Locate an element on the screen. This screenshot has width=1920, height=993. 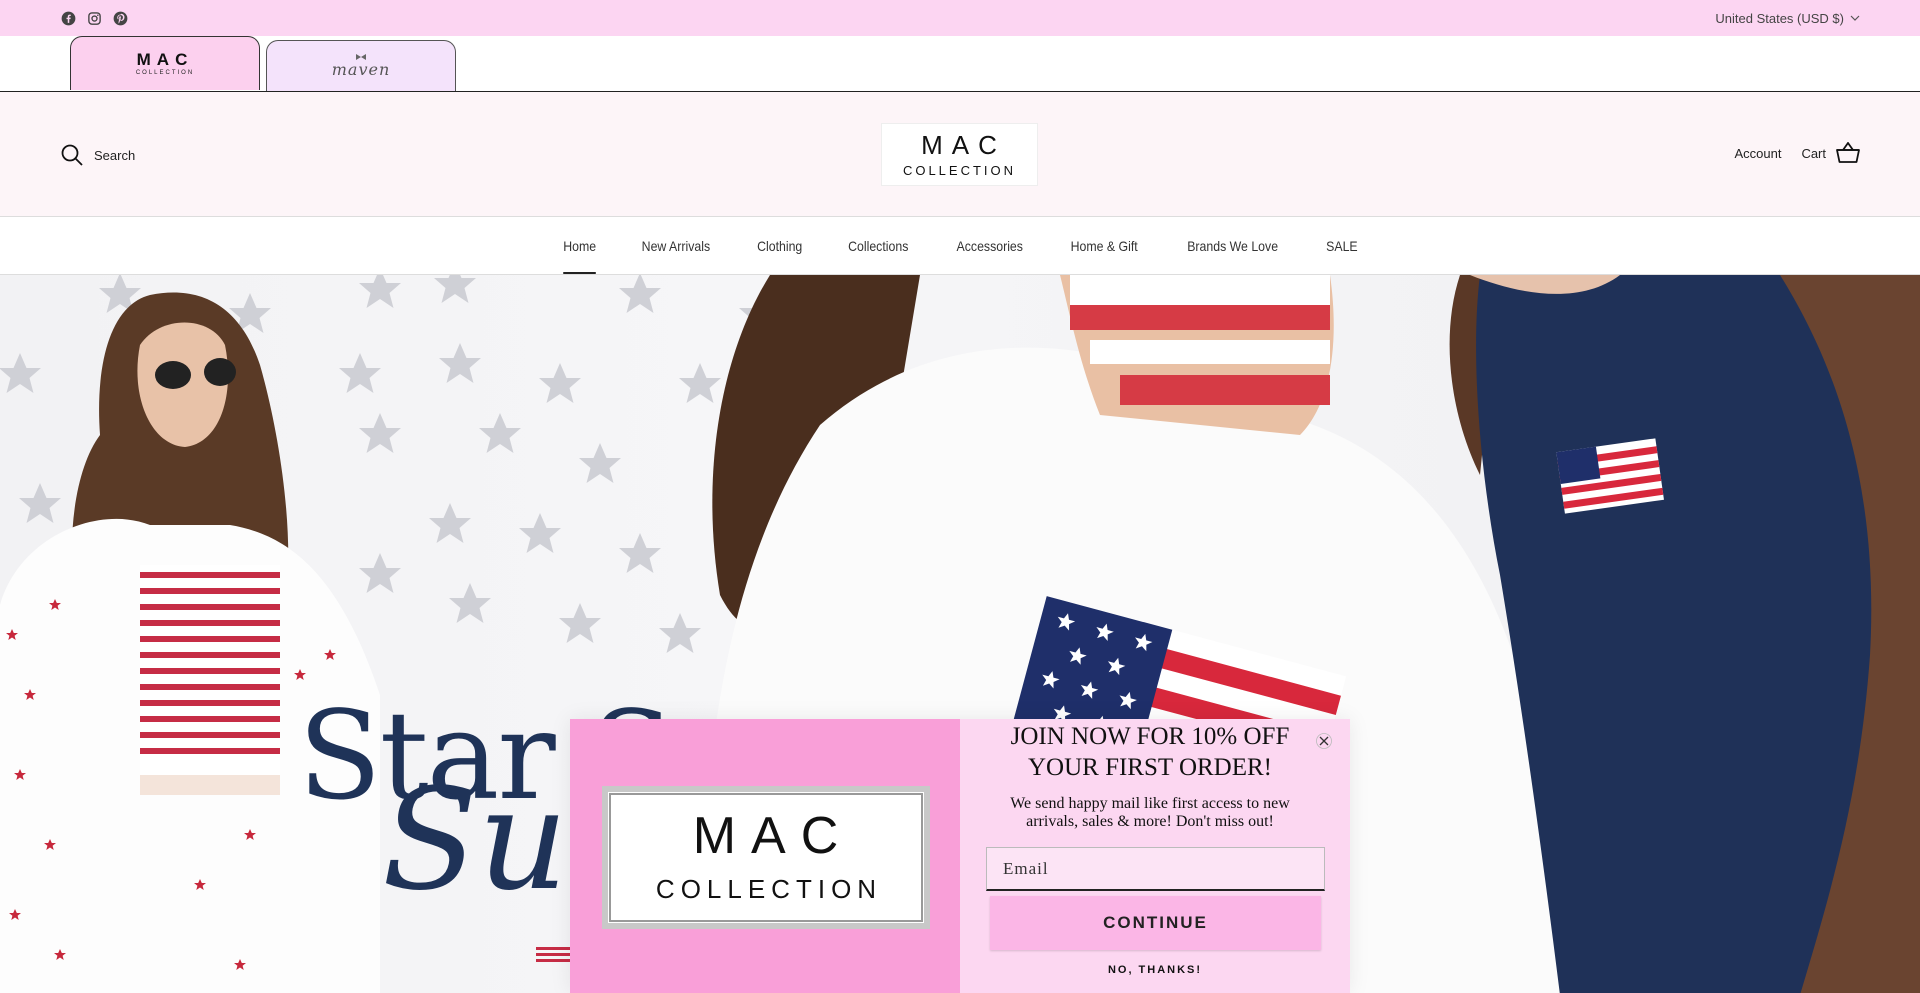
nav-home-gift: Home & Gift is located at coordinates (1104, 246).